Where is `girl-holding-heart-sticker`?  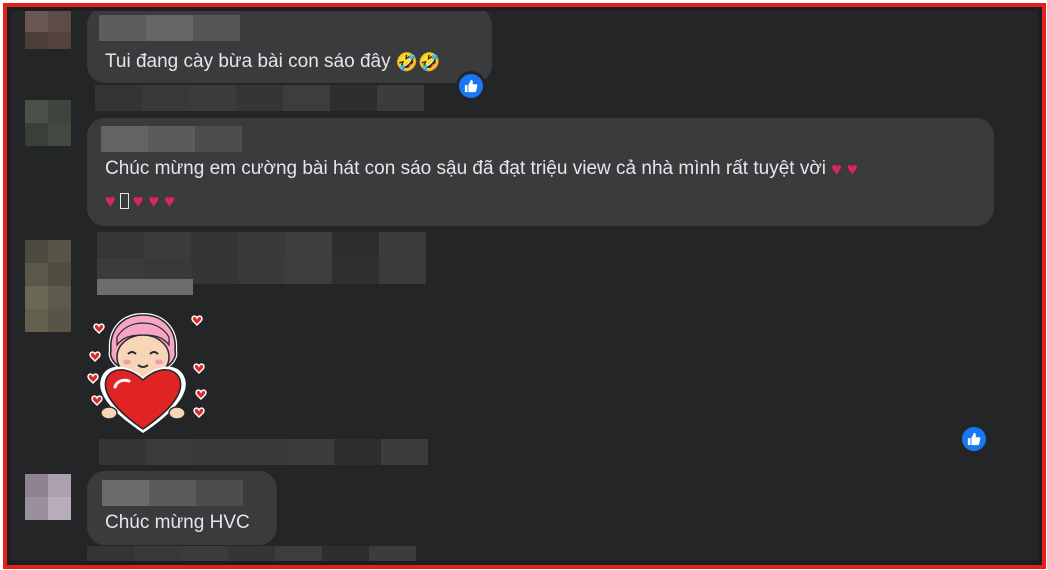
girl-holding-heart-sticker is located at coordinates (148, 373).